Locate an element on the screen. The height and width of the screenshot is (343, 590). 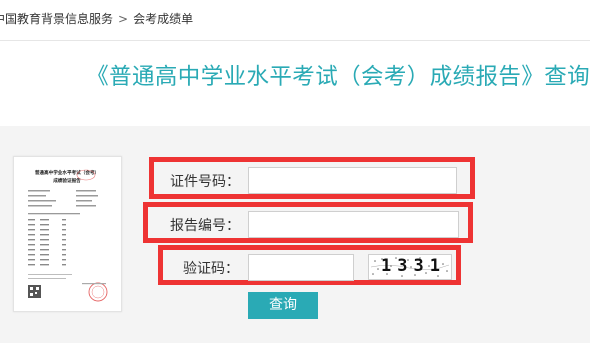
captcha-image: 1331 is located at coordinates (410, 267).